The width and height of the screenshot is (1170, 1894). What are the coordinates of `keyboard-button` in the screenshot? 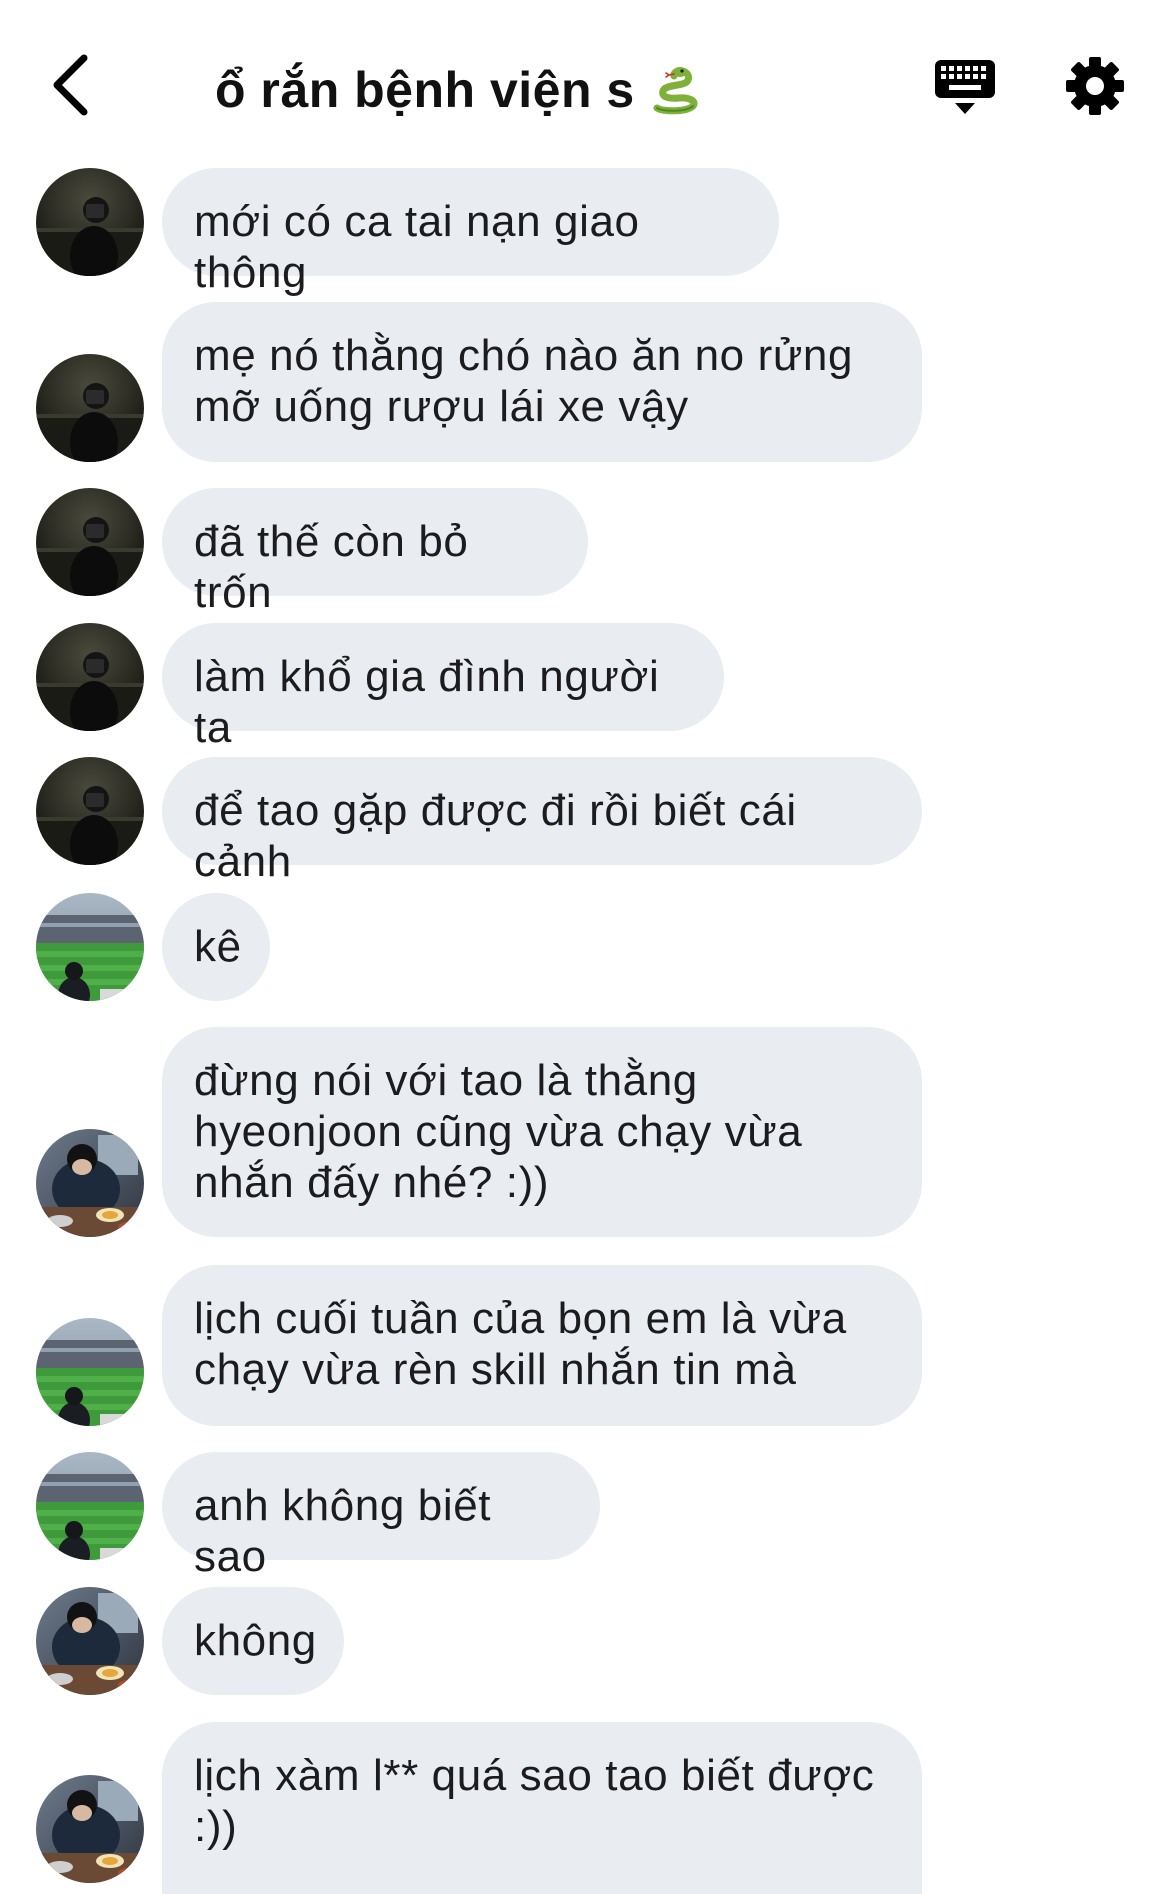 It's located at (965, 87).